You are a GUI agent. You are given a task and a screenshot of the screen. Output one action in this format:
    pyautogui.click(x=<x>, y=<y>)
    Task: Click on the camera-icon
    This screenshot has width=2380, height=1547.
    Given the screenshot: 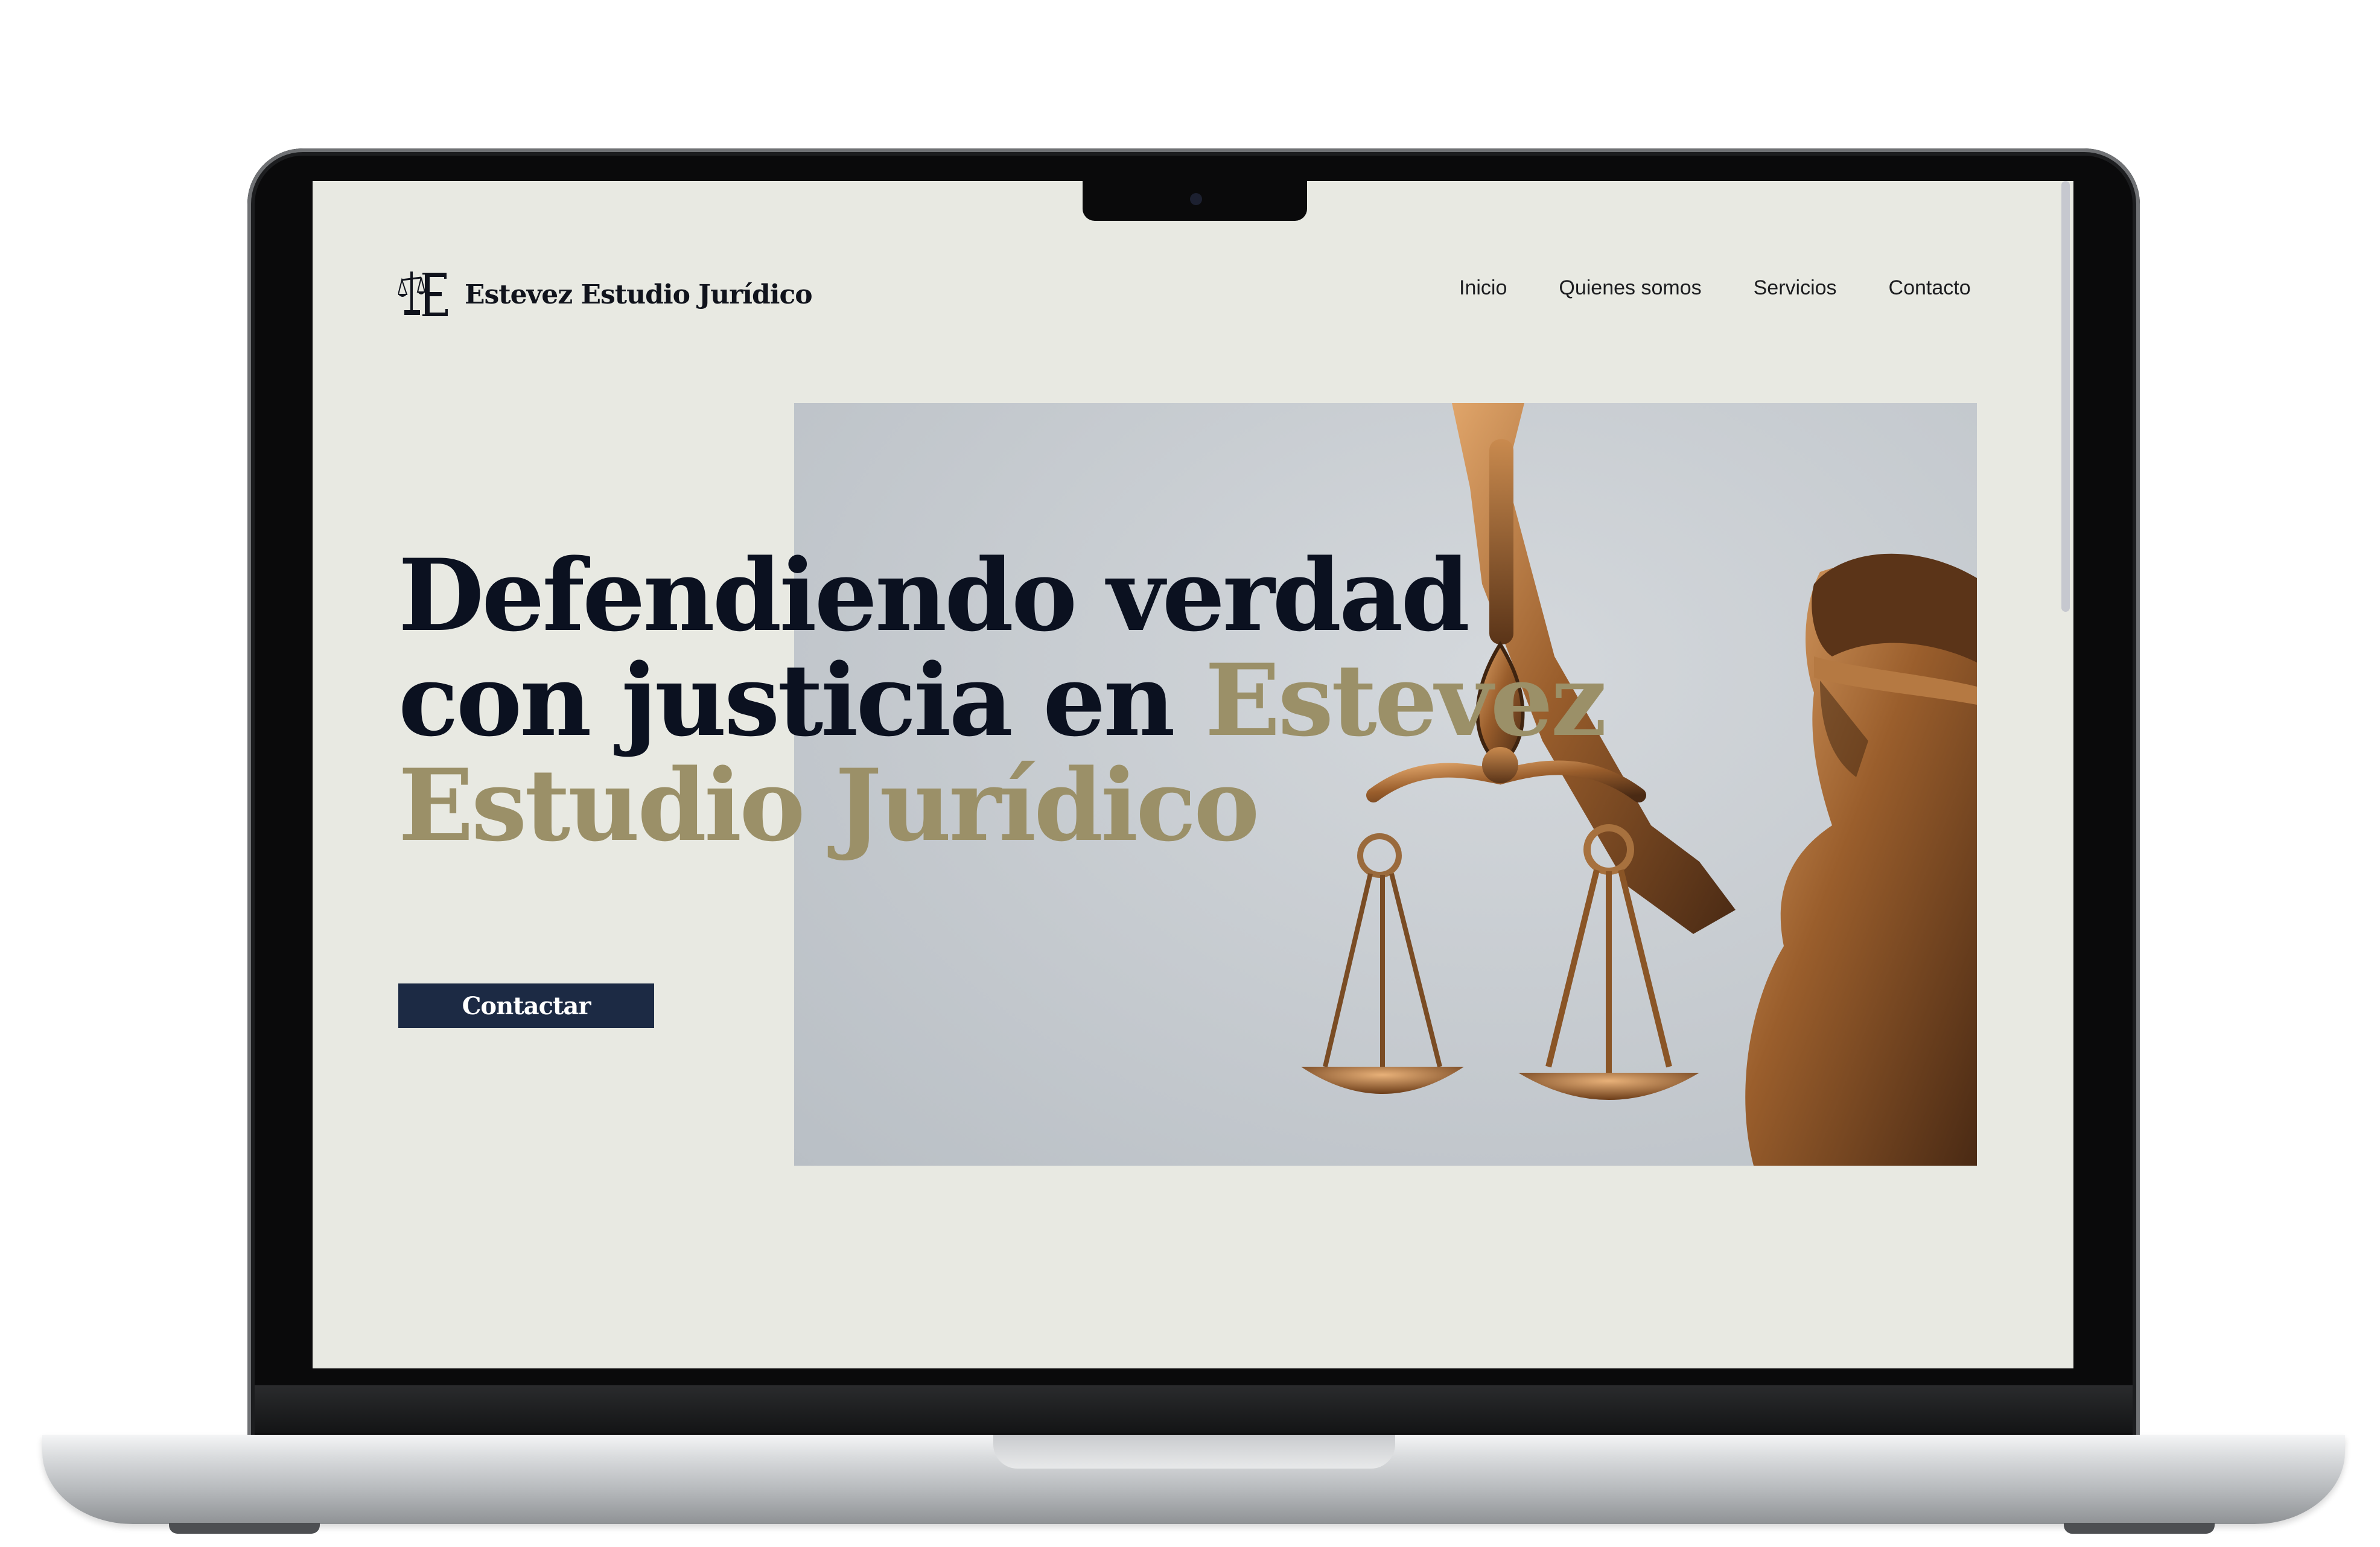 What is the action you would take?
    pyautogui.click(x=1196, y=199)
    